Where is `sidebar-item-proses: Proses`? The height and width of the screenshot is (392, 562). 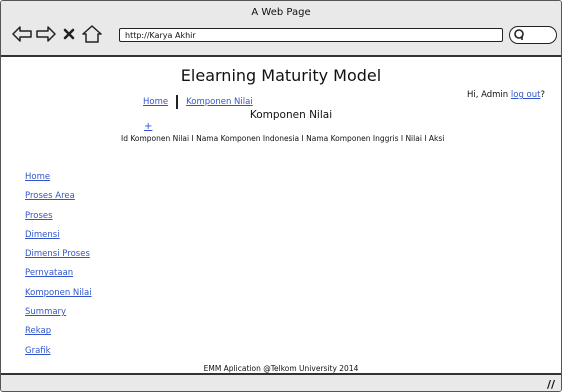
sidebar-item-proses: Proses is located at coordinates (39, 216).